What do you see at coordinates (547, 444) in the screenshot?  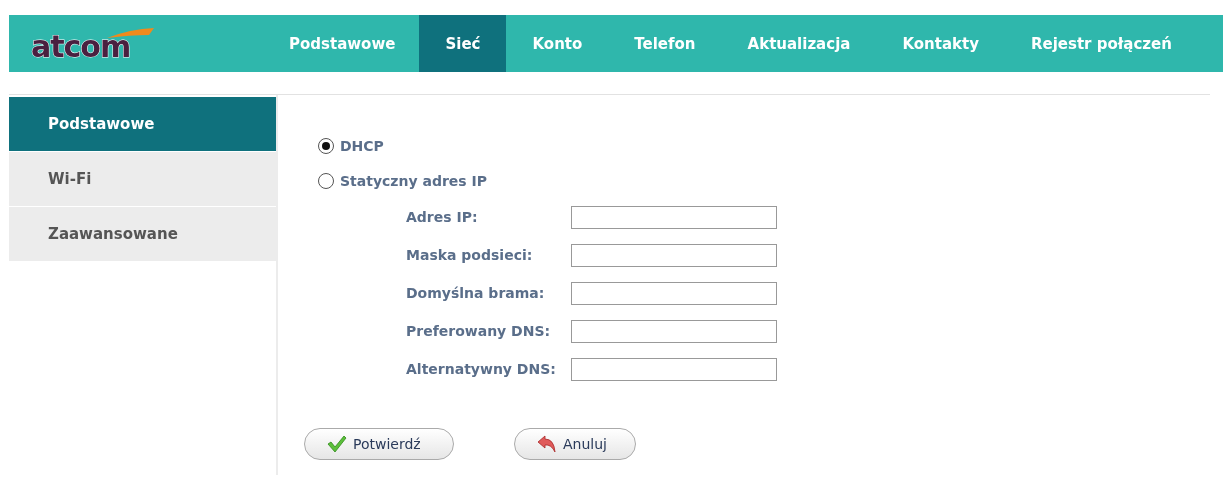 I see `undo-arrow-icon` at bounding box center [547, 444].